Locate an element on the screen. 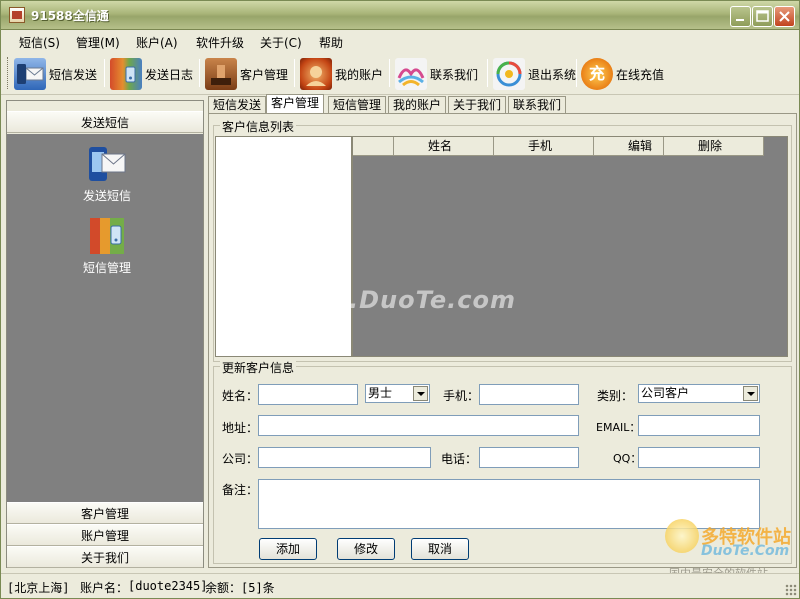  category-value: 公司客户 is located at coordinates (665, 393).